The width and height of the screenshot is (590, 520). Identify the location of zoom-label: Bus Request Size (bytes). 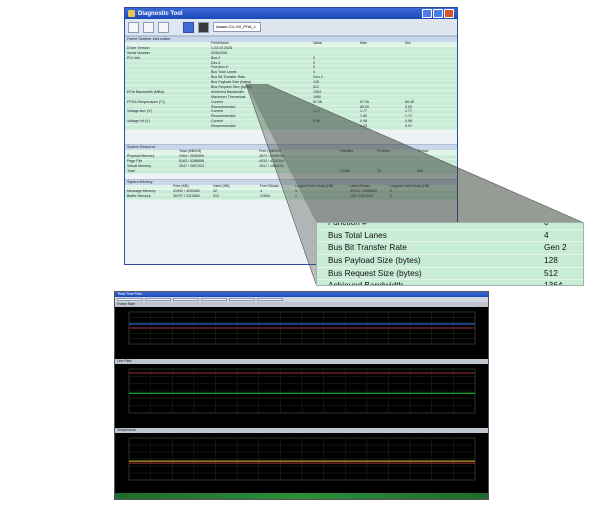
(375, 272).